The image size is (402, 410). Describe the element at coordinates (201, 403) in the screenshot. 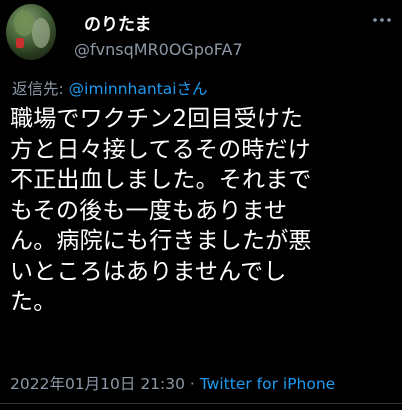

I see `divider` at that location.